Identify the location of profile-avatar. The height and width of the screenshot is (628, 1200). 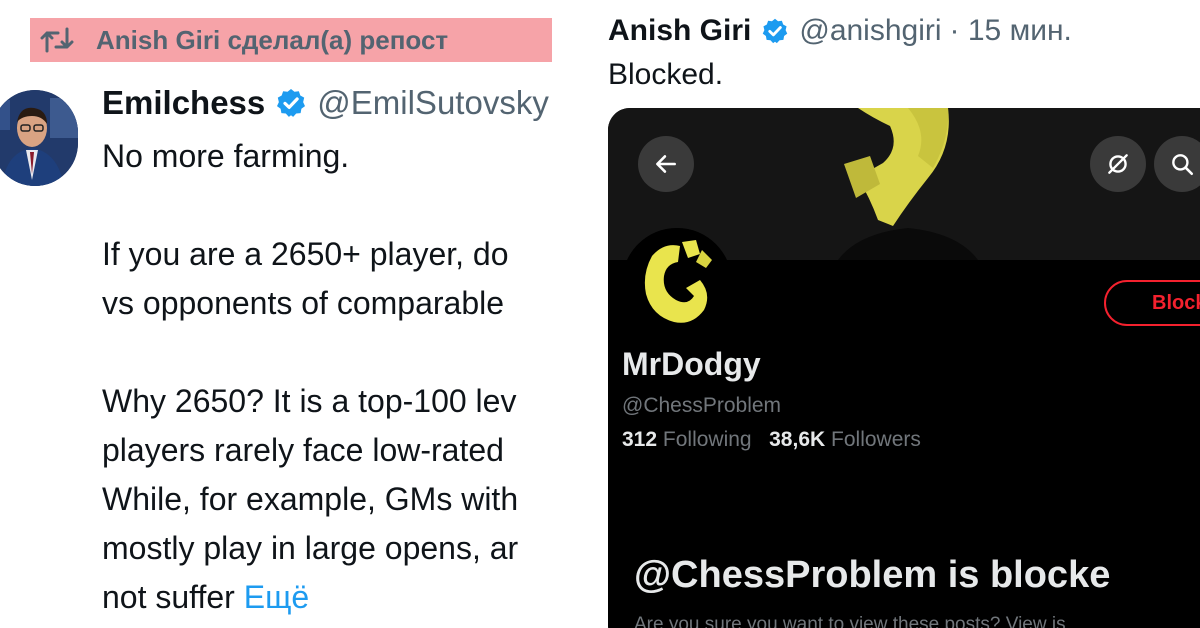
(677, 283).